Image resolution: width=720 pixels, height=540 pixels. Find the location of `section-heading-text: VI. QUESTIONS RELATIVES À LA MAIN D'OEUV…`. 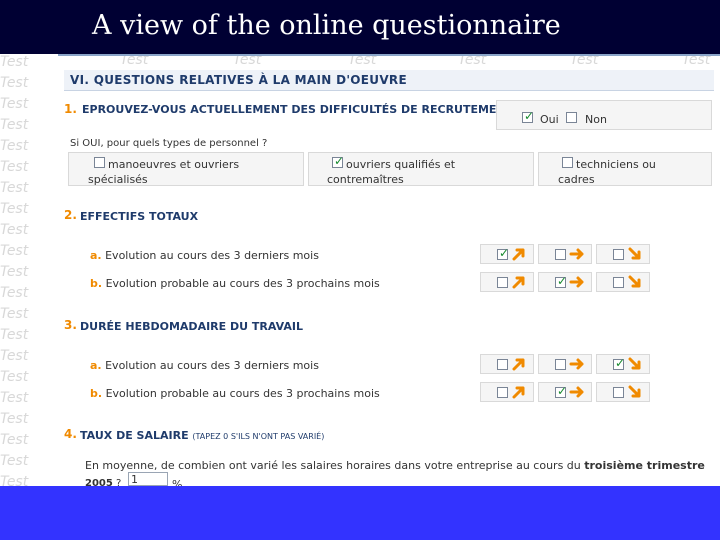

section-heading-text: VI. QUESTIONS RELATIVES À LA MAIN D'OEUV… is located at coordinates (238, 80).